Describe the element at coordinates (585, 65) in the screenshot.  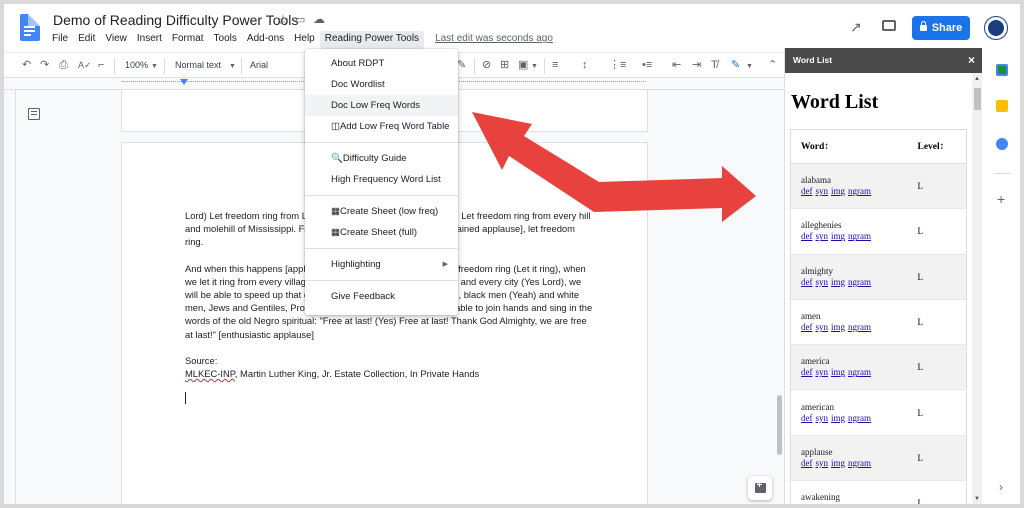
I see `line-spacing-icon: ↕` at that location.